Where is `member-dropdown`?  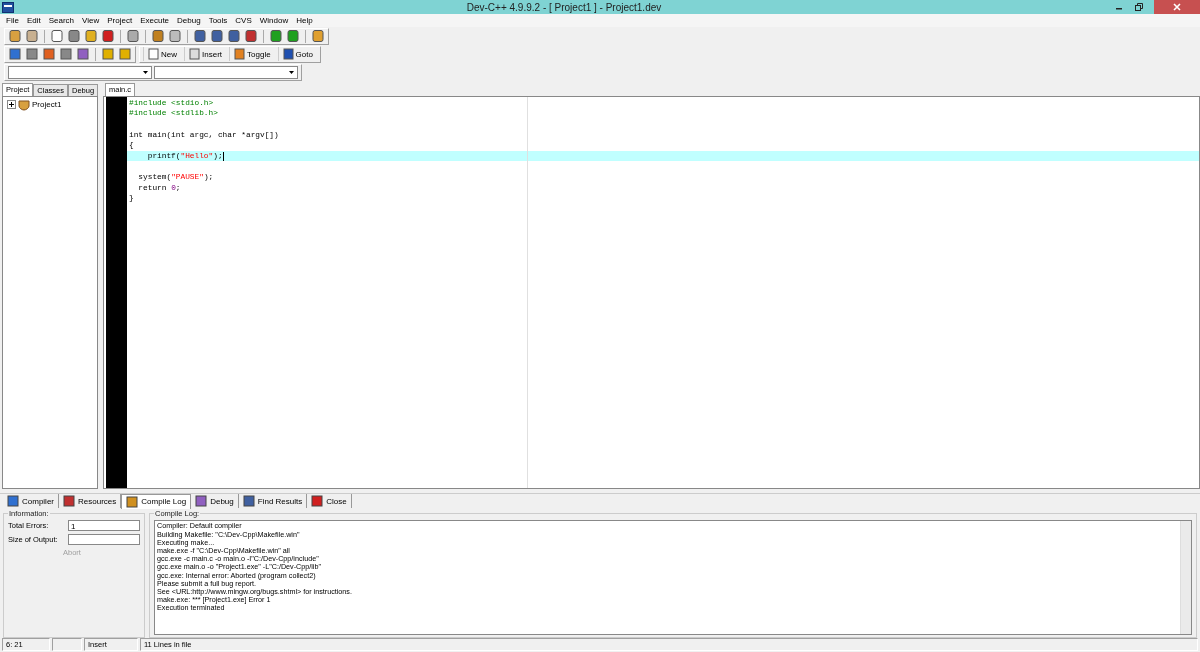
member-dropdown is located at coordinates (226, 72).